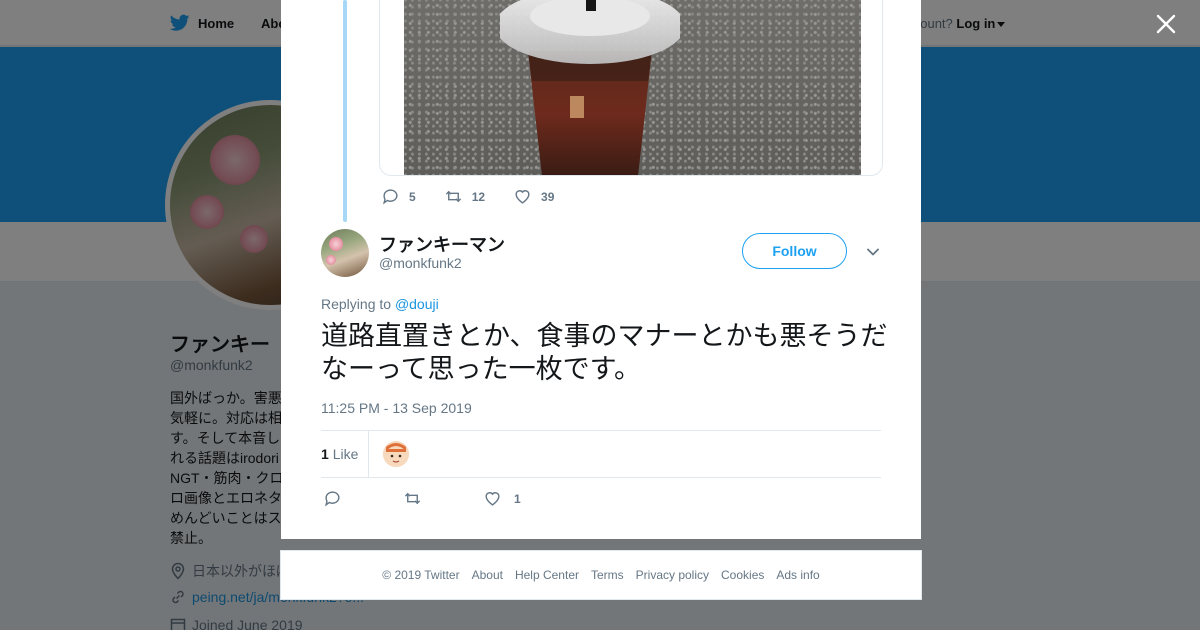 The height and width of the screenshot is (630, 1200). Describe the element at coordinates (420, 263) in the screenshot. I see `author-handle: @monkfunk2` at that location.